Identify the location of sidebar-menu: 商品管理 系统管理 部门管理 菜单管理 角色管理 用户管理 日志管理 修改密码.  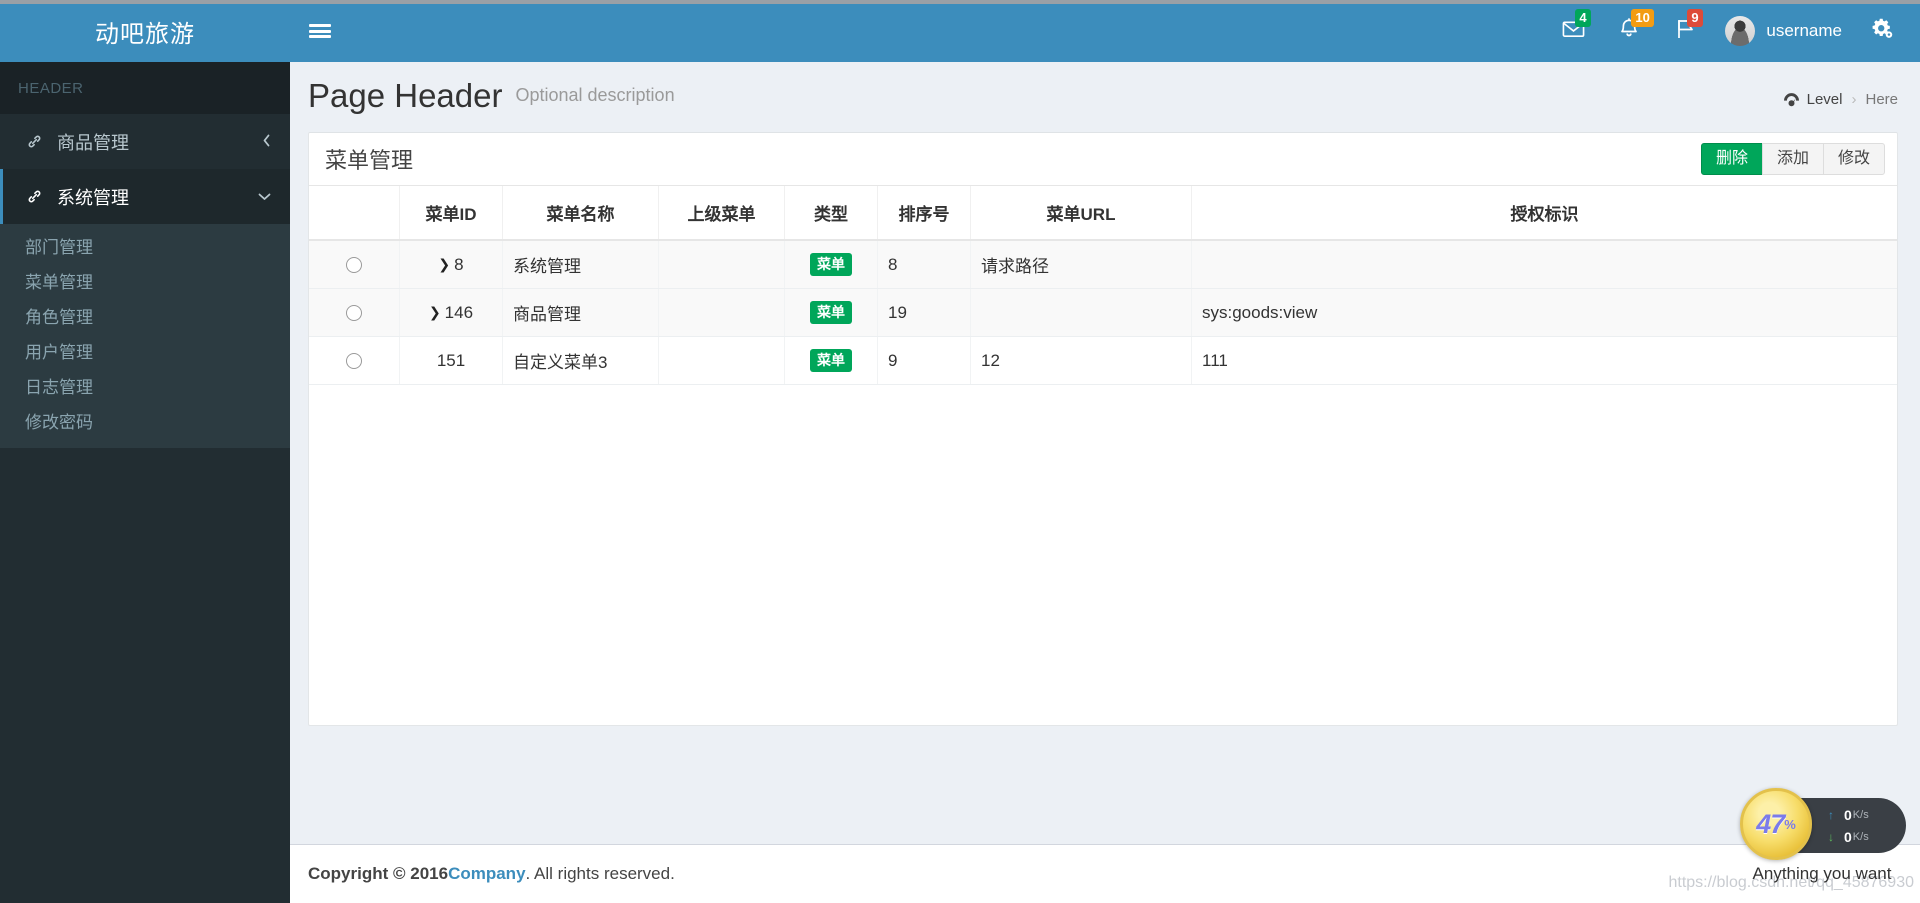
(145, 281).